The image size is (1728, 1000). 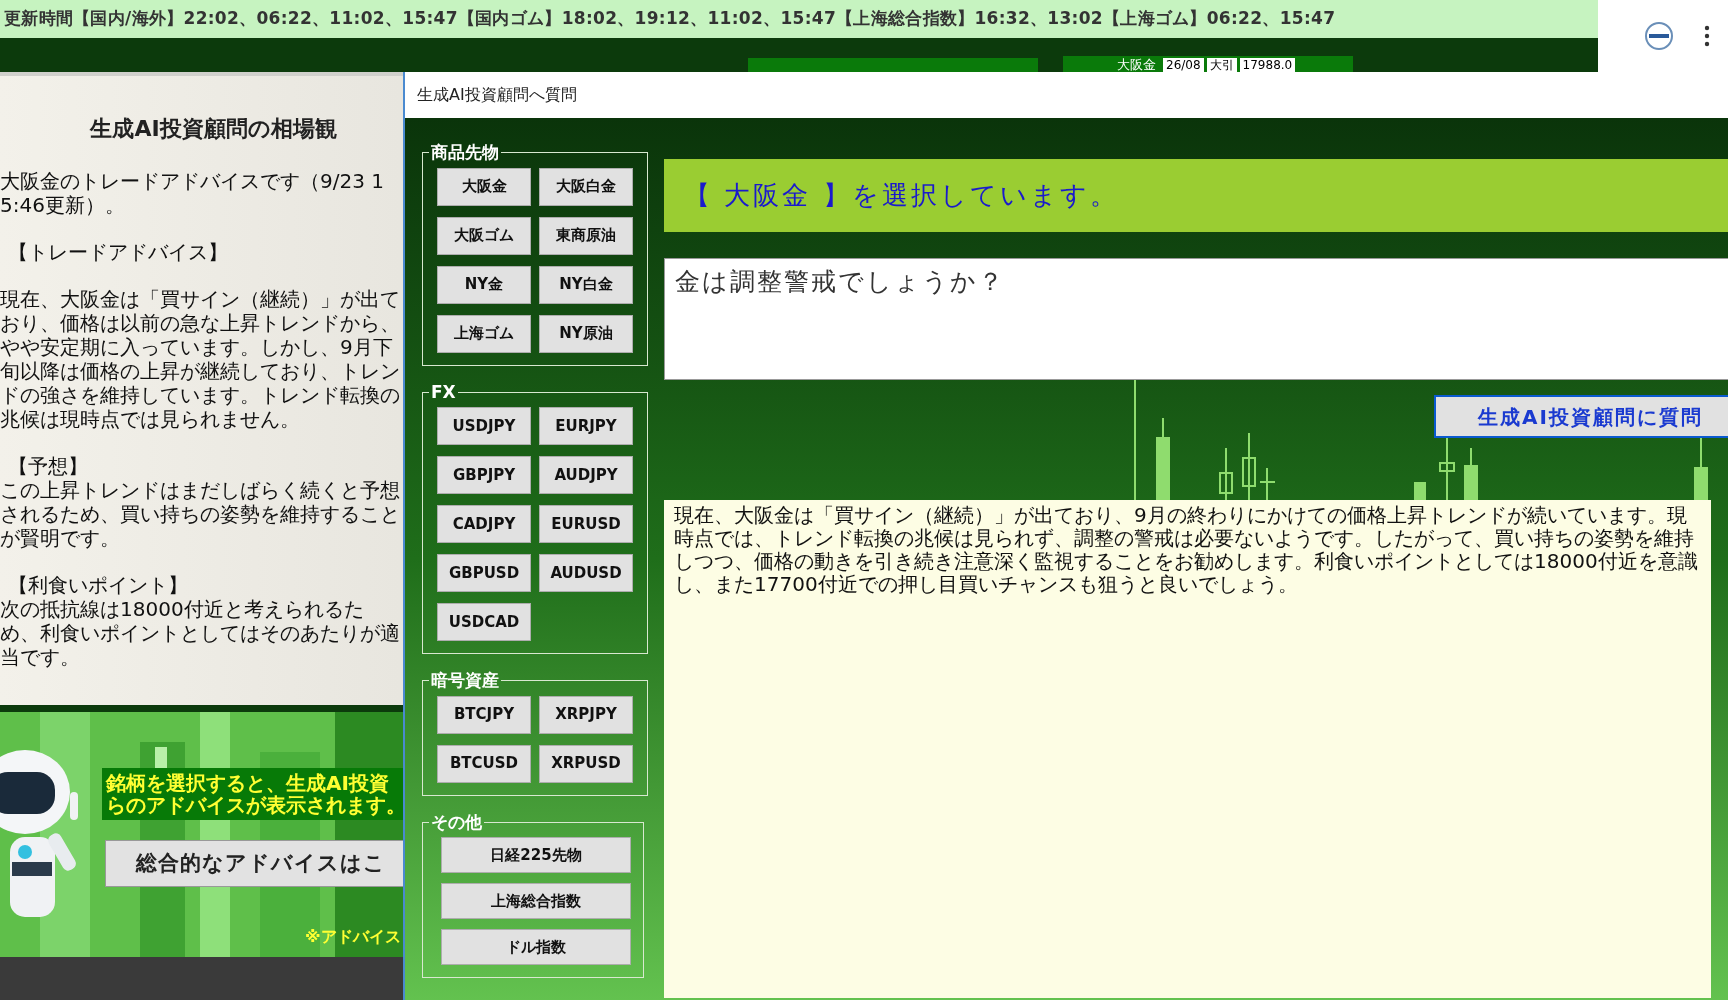 I want to click on more-menu-icon, so click(x=1707, y=36).